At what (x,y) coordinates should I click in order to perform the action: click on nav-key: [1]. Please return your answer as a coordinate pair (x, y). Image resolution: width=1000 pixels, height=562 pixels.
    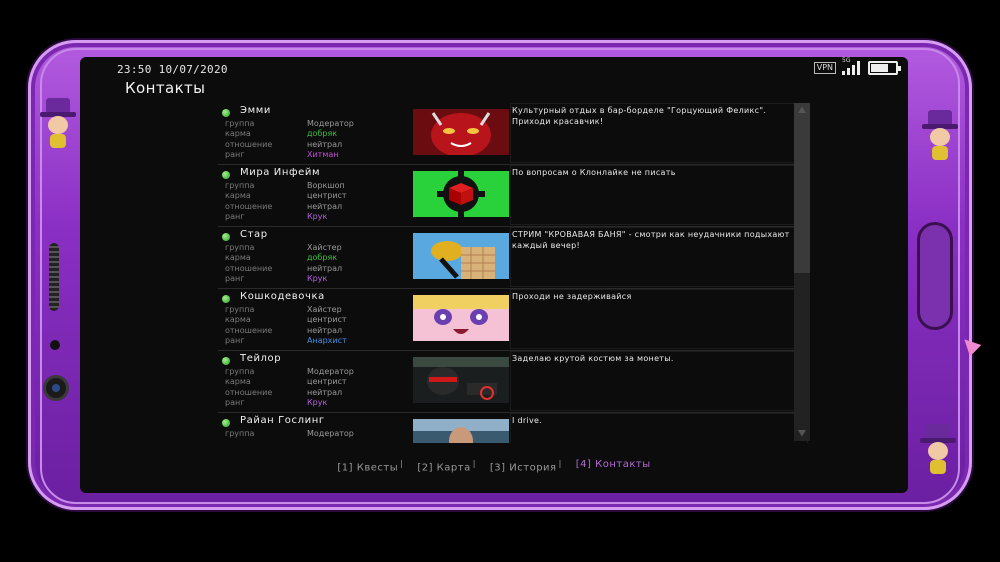
    Looking at the image, I should click on (345, 468).